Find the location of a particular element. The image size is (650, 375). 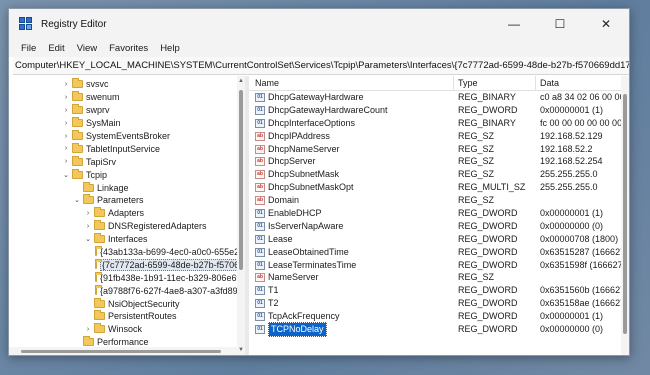

column-header-data: Data is located at coordinates (582, 83).